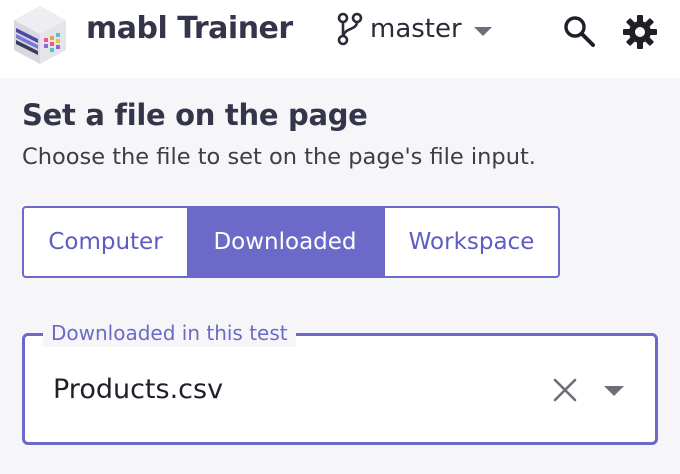  What do you see at coordinates (285, 242) in the screenshot?
I see `tab-downloaded: Downloaded` at bounding box center [285, 242].